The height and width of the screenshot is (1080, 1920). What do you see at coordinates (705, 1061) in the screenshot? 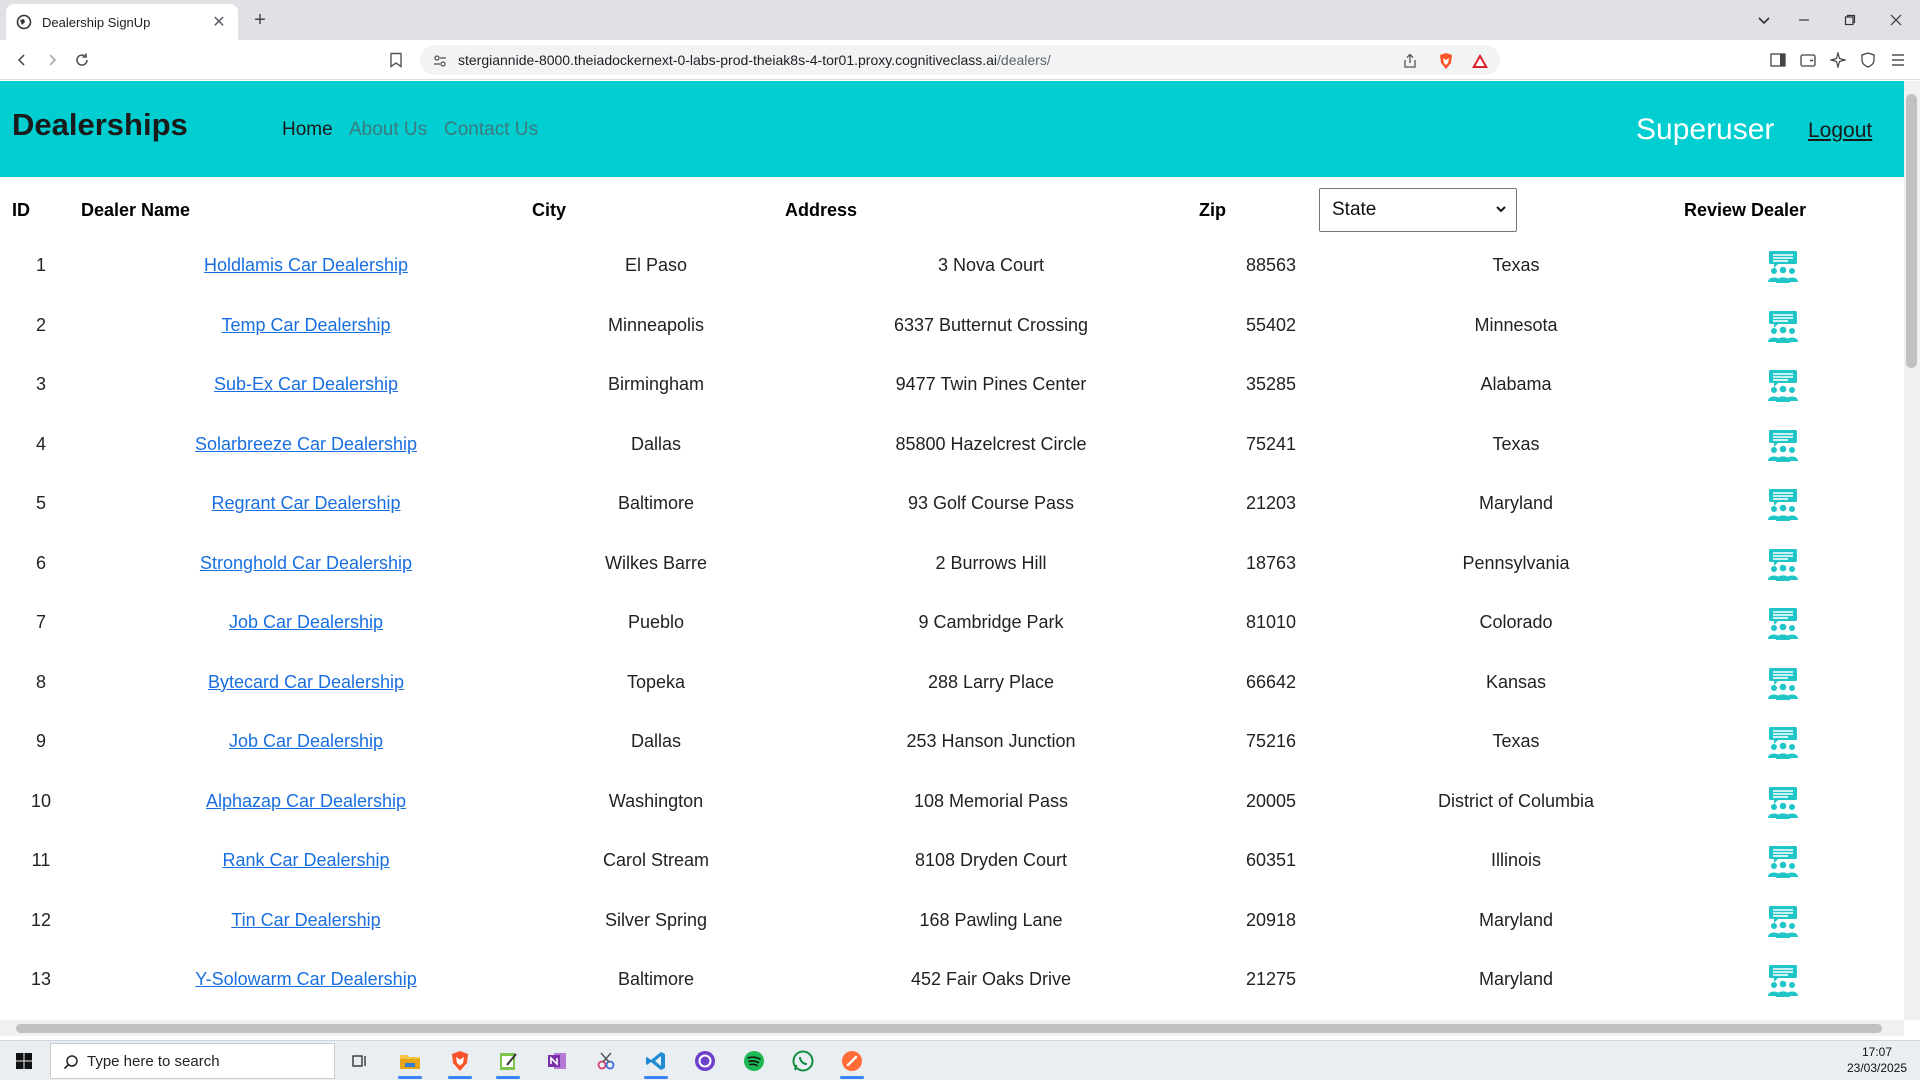
I see `github-desktop-icon` at bounding box center [705, 1061].